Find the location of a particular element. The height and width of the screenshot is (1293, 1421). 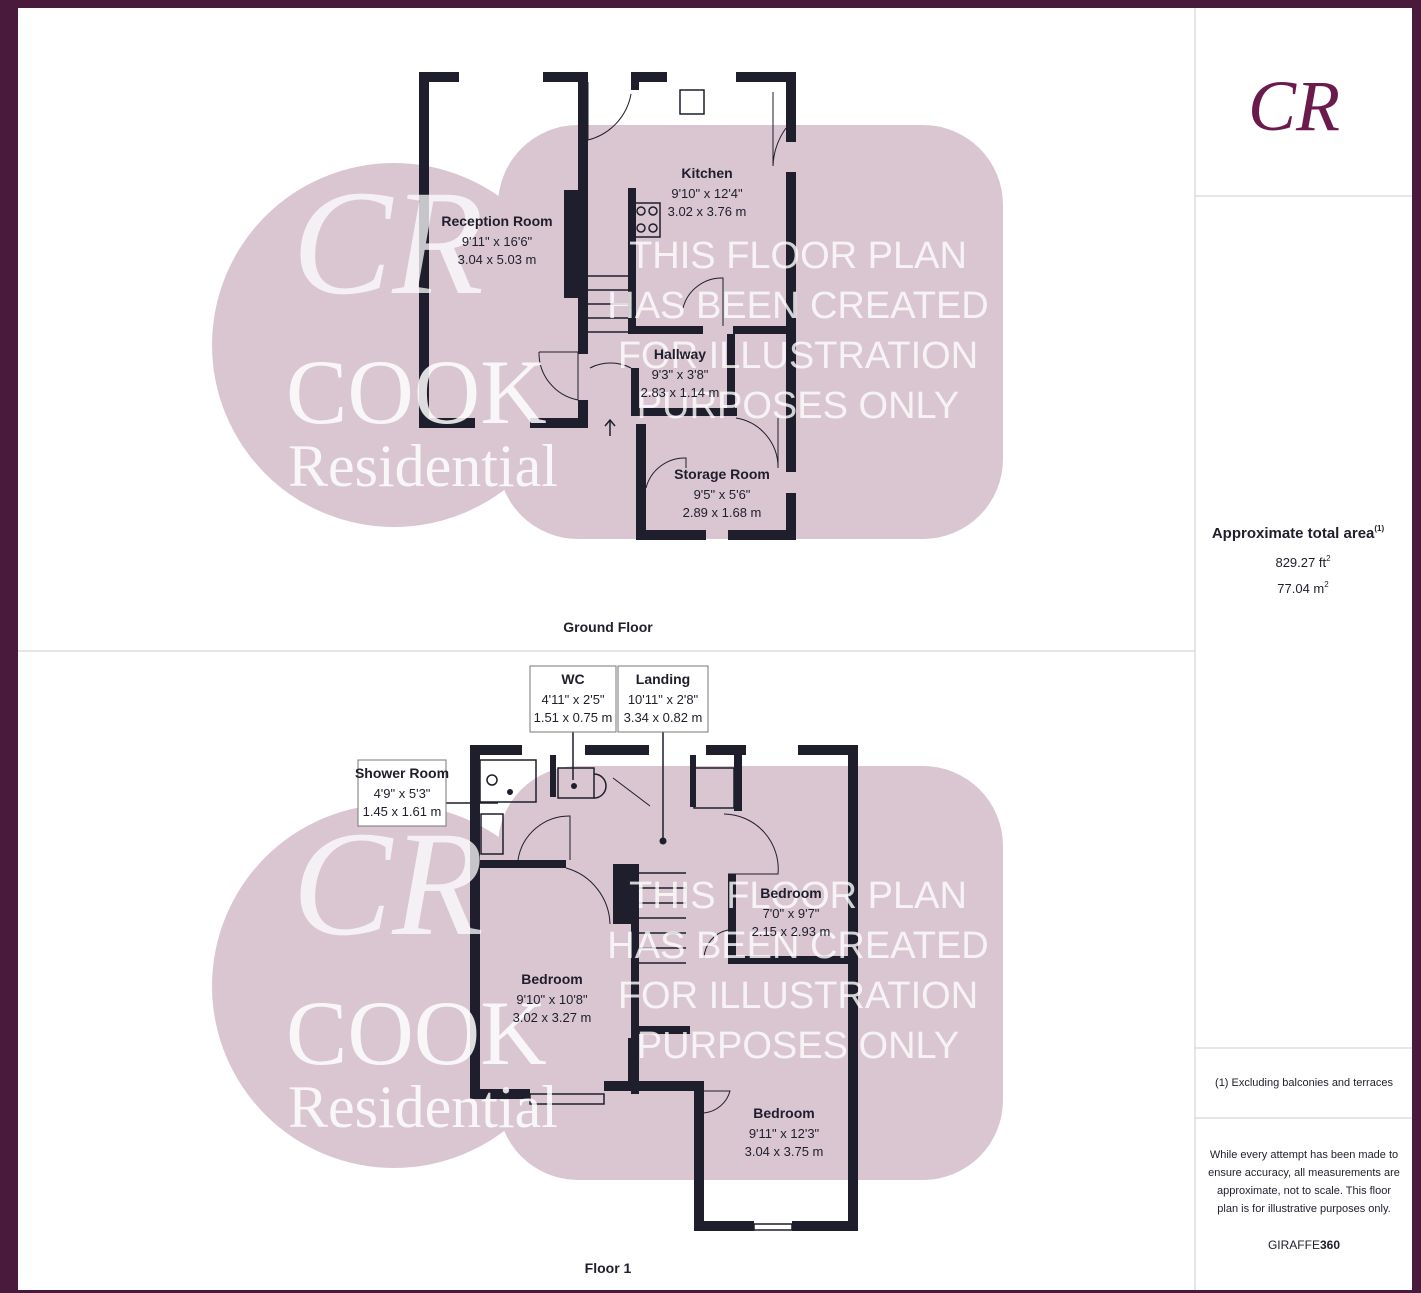

room-name: Shower Room is located at coordinates (402, 773).